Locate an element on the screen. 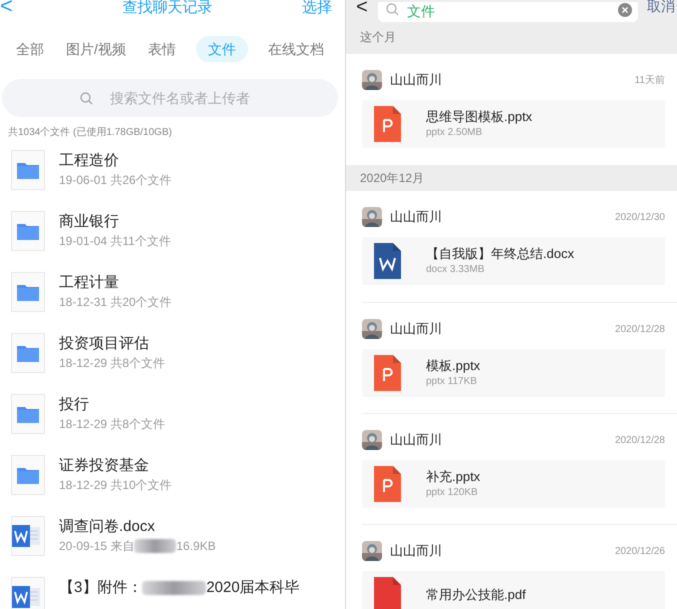 This screenshot has width=677, height=609. file-name: 投行 is located at coordinates (74, 405).